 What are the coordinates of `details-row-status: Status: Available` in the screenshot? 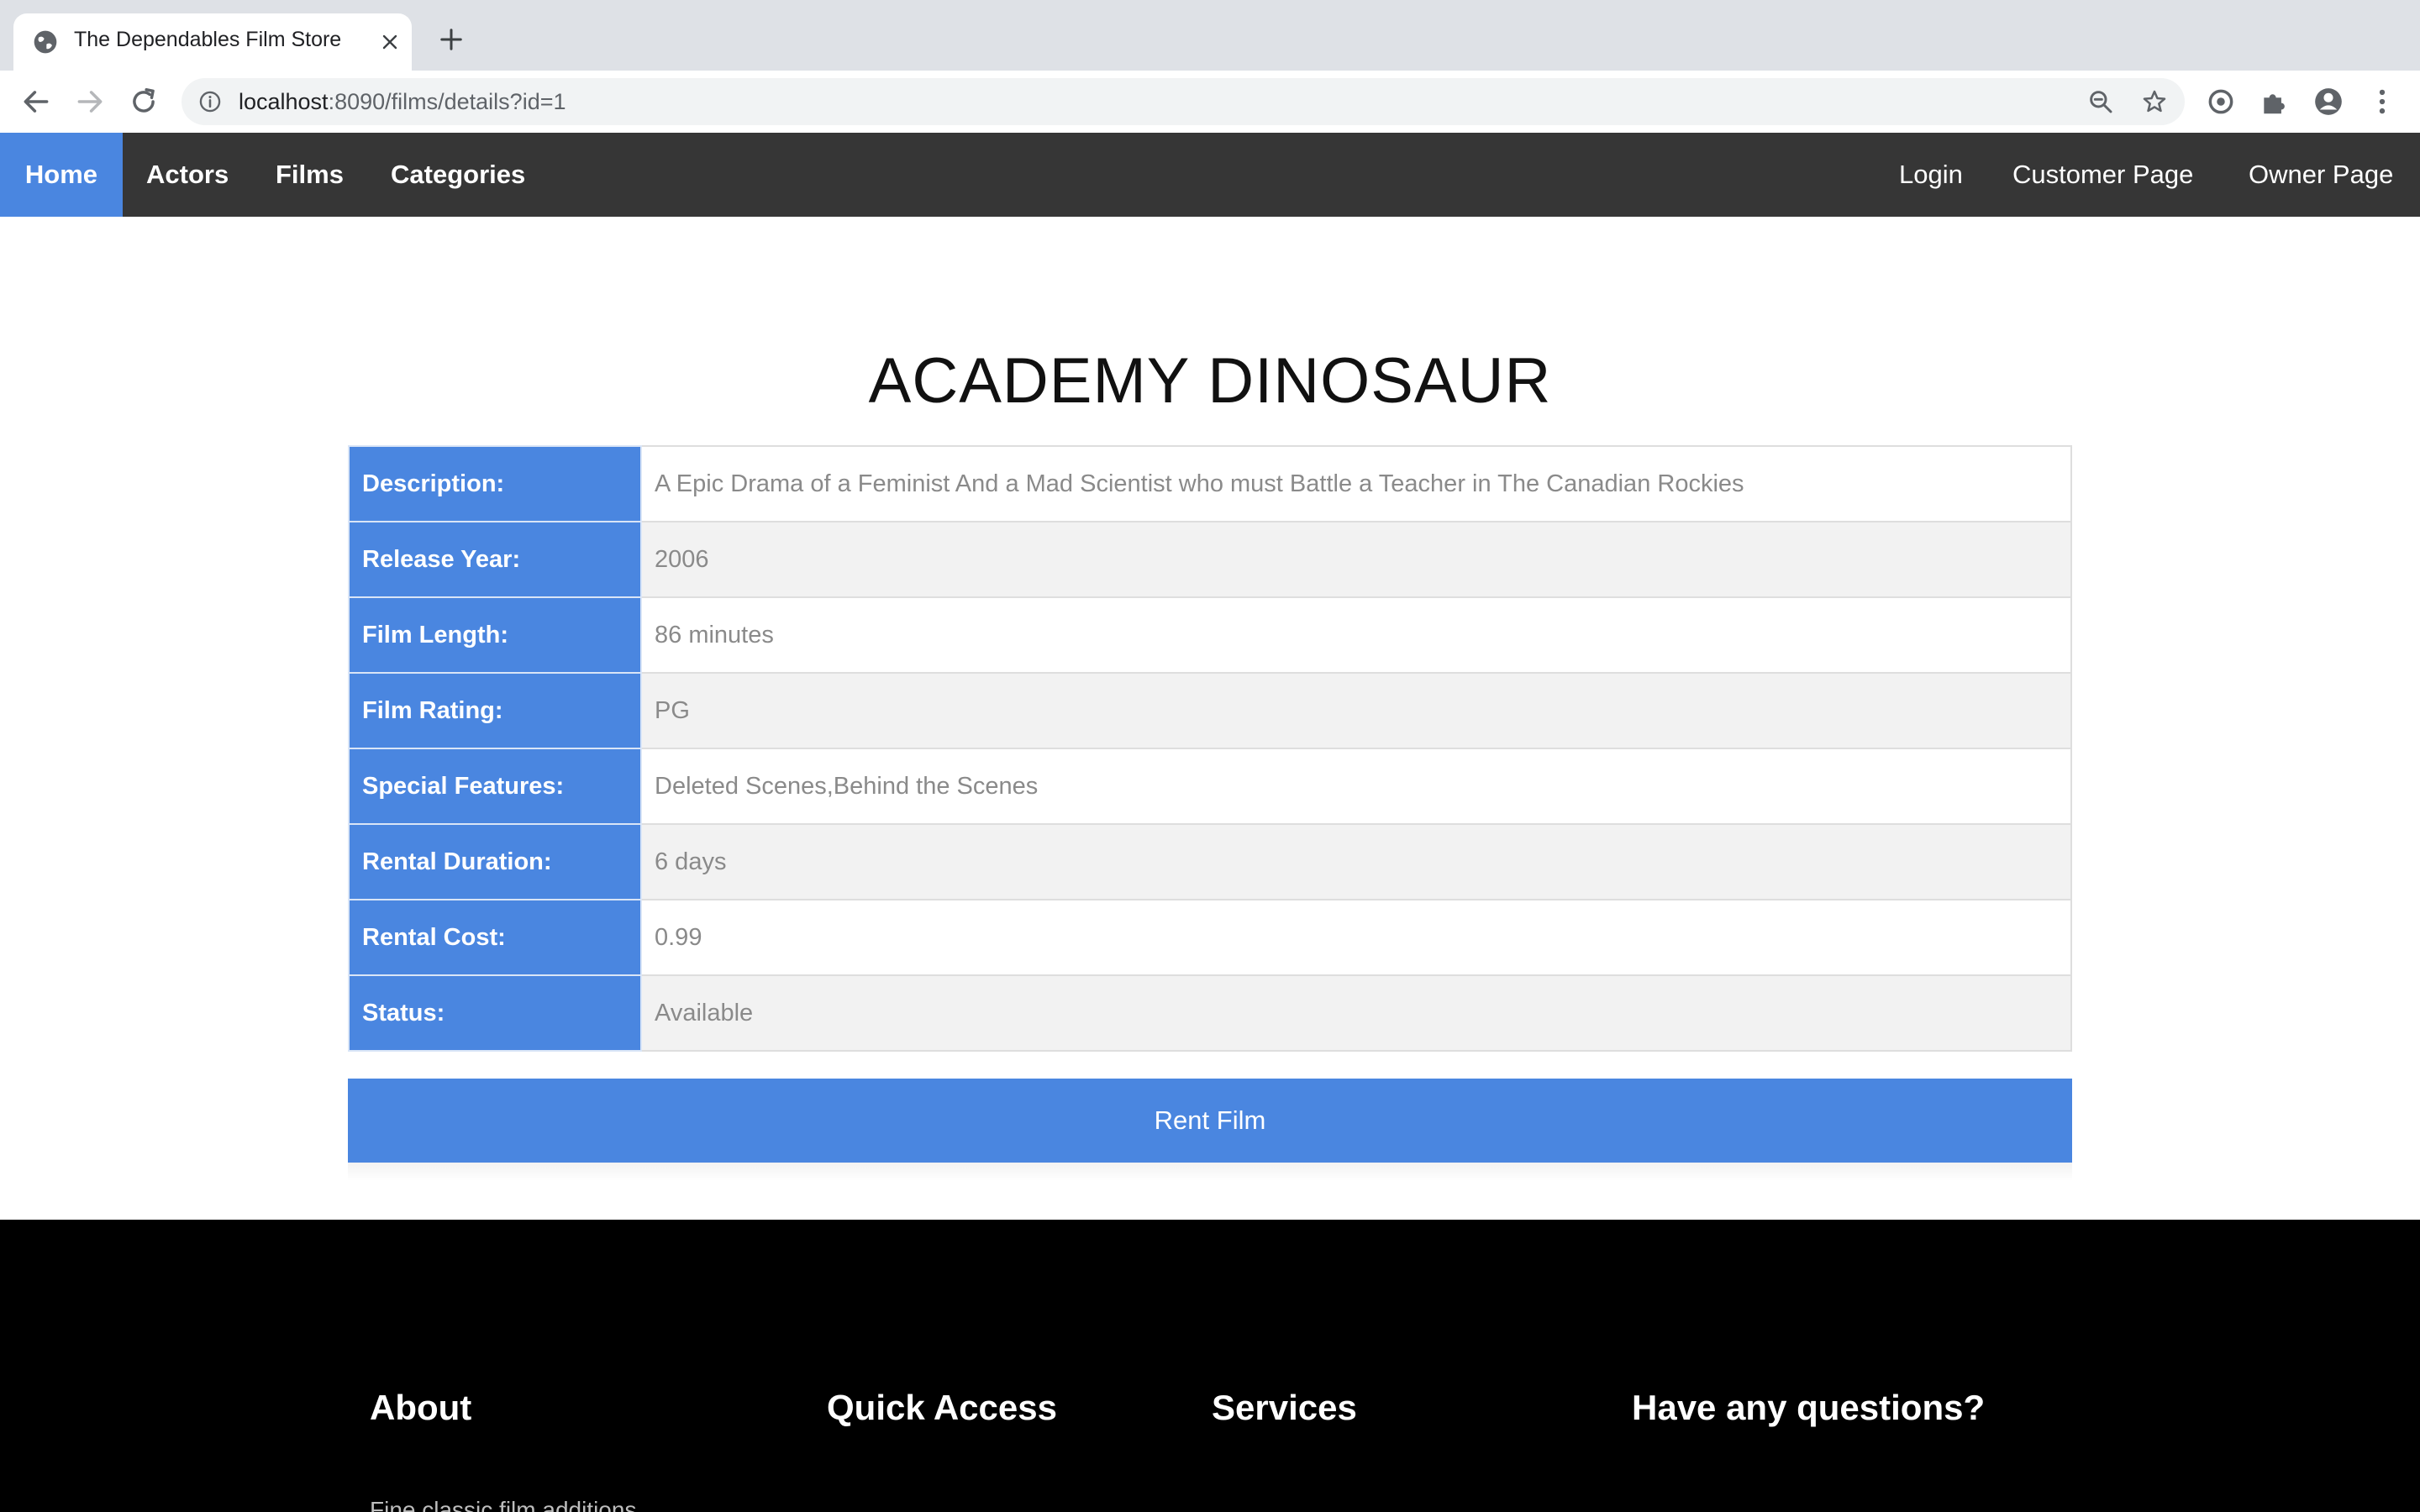 It's located at (1210, 1013).